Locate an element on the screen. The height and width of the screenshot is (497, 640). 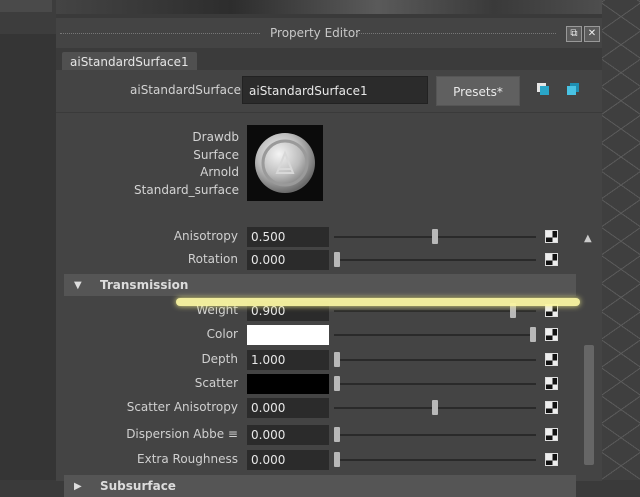
node-type-label: aiStandardSurface: is located at coordinates (188, 90).